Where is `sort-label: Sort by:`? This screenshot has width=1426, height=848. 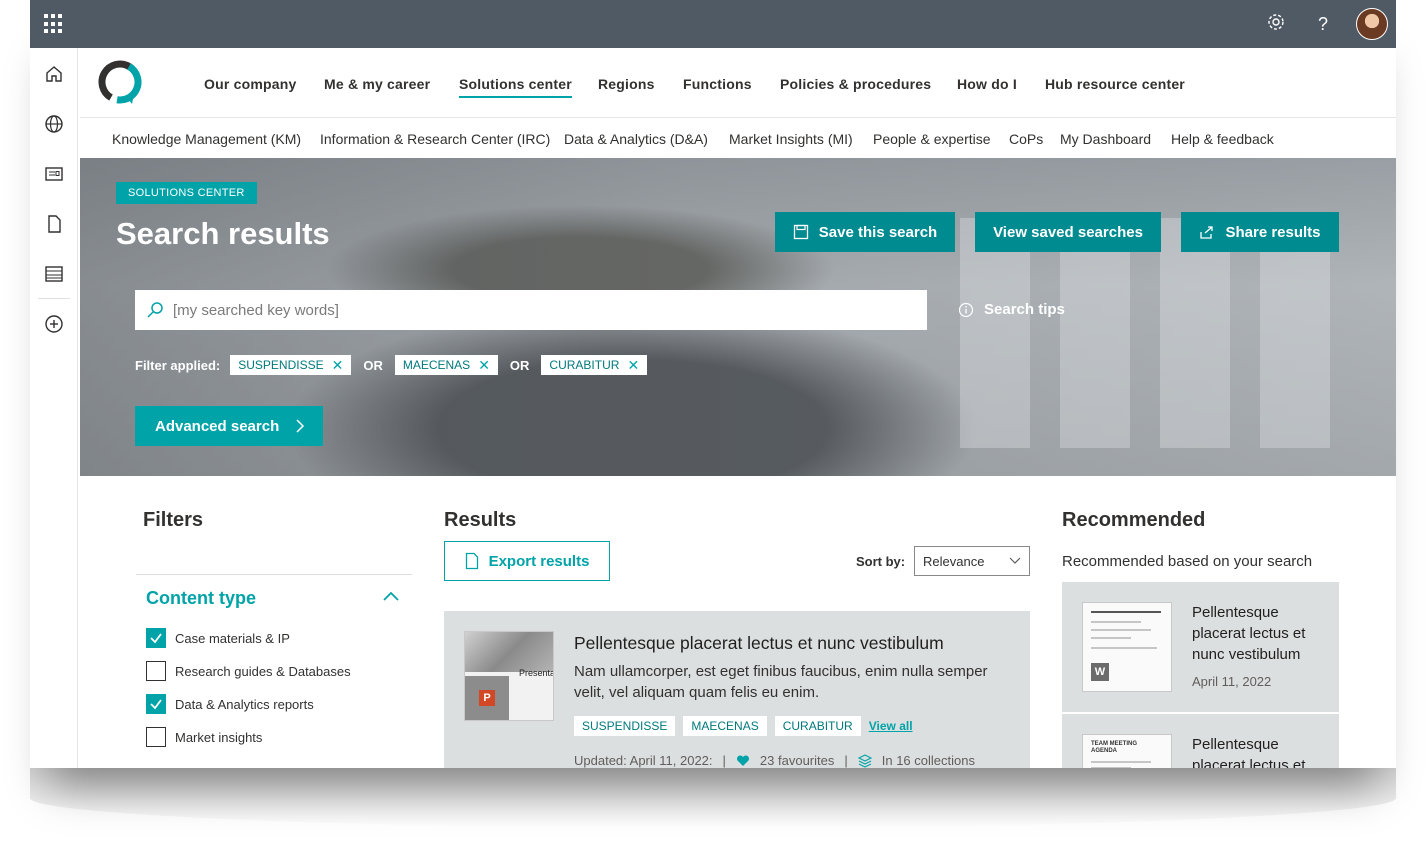
sort-label: Sort by: is located at coordinates (881, 561).